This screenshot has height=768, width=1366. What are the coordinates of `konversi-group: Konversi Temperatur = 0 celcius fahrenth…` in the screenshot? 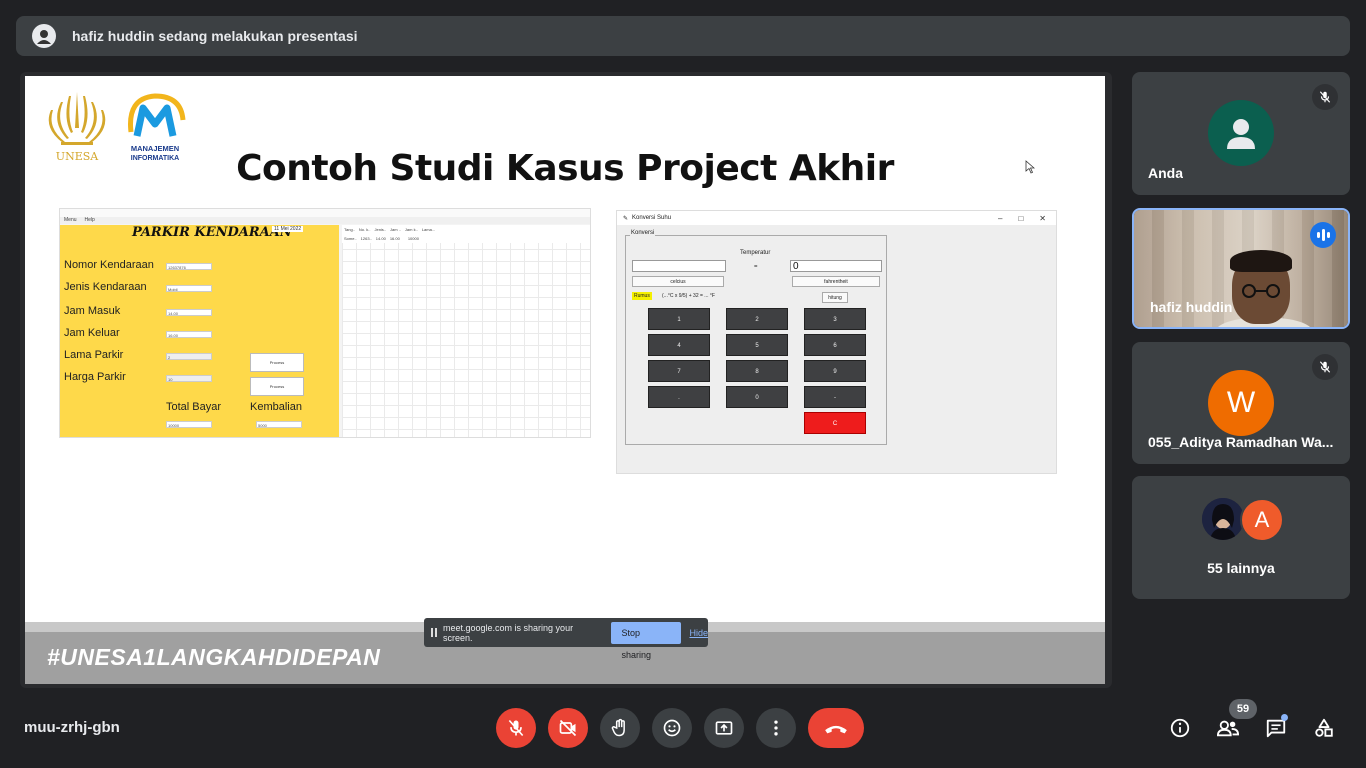 It's located at (756, 337).